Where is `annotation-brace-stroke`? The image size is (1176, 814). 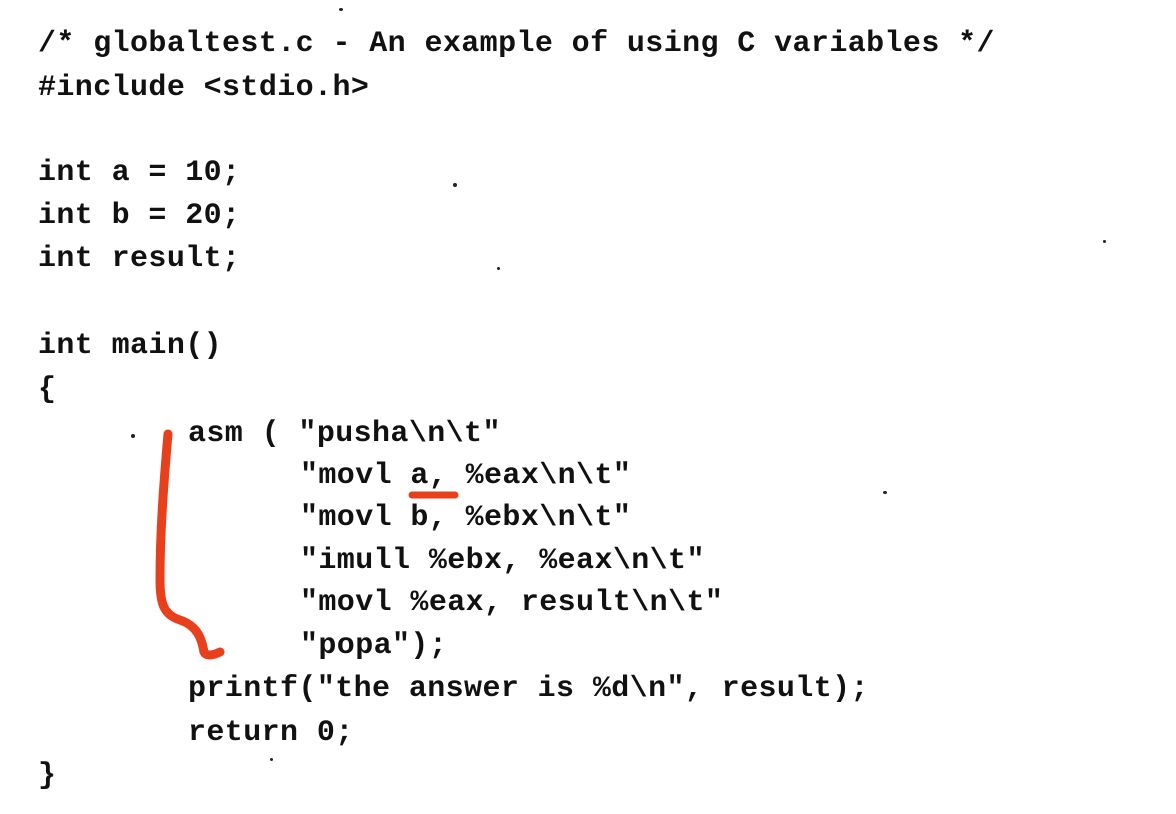
annotation-brace-stroke is located at coordinates (190, 544).